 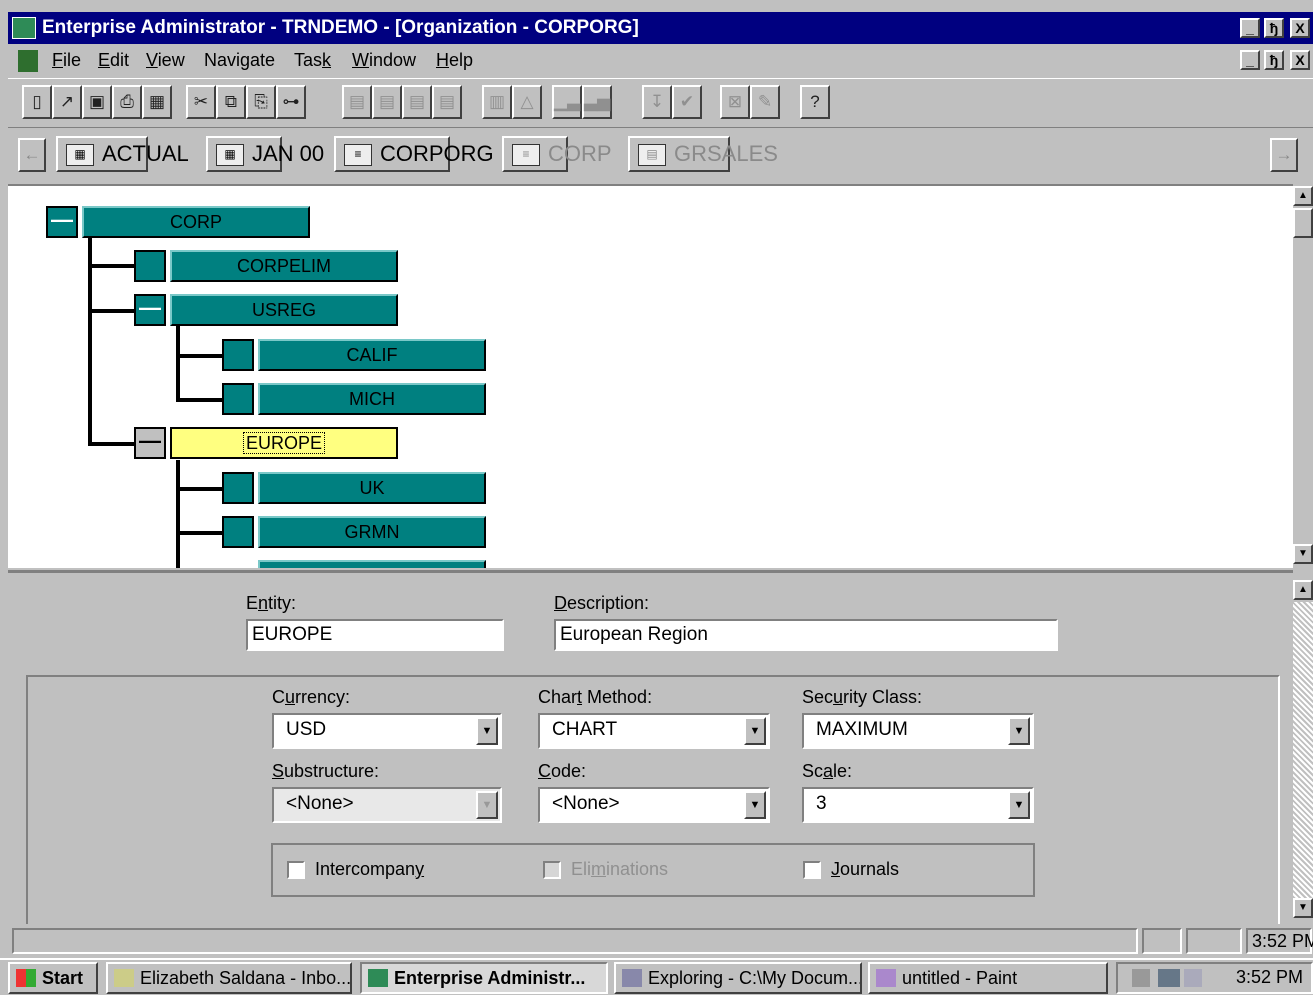 What do you see at coordinates (1250, 60) in the screenshot?
I see `doc-minimize-button: _` at bounding box center [1250, 60].